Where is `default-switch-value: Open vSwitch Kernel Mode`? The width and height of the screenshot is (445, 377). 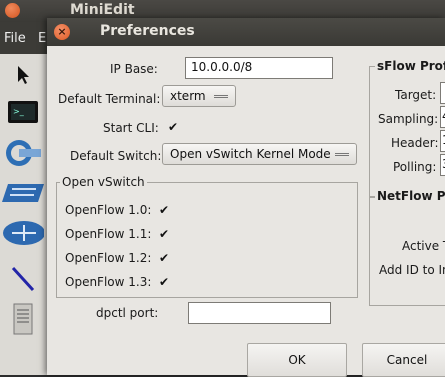
default-switch-value: Open vSwitch Kernel Mode is located at coordinates (250, 154).